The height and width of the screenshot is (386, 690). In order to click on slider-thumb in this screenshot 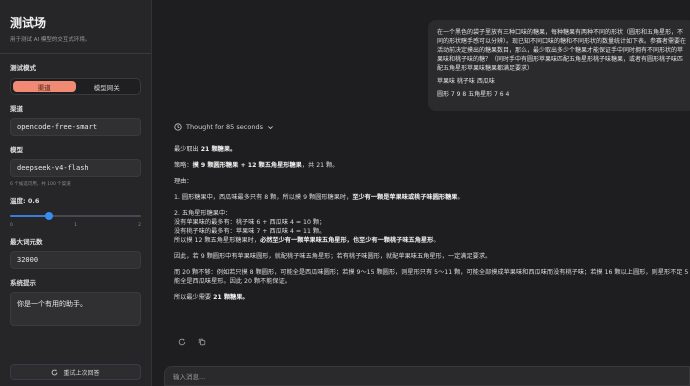, I will do `click(49, 216)`.